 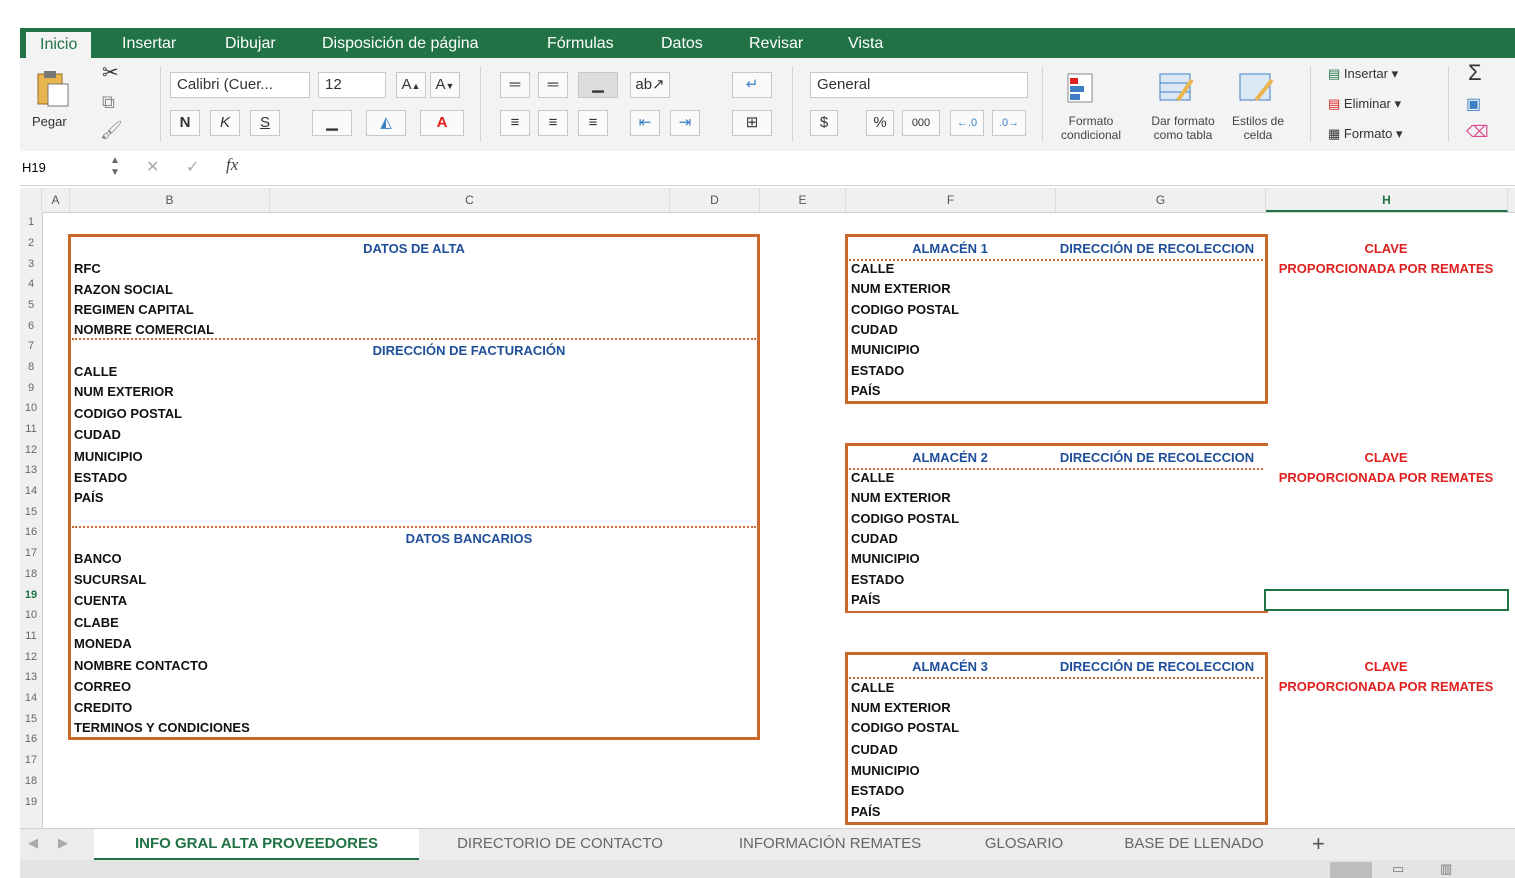 What do you see at coordinates (1261, 90) in the screenshot?
I see `cell-styles-button` at bounding box center [1261, 90].